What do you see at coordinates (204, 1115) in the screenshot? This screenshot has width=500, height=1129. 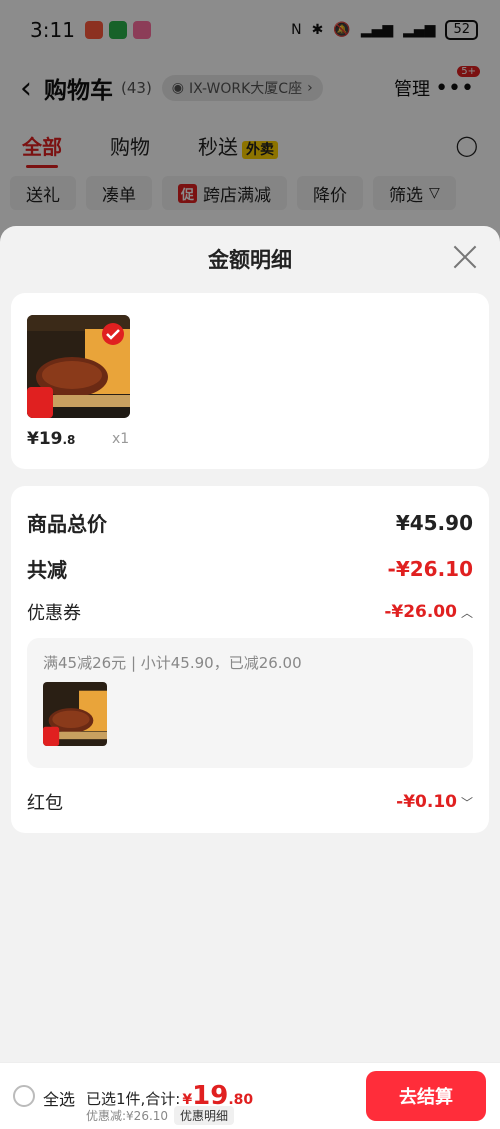 I see `discount-detail-button: 优惠明细` at bounding box center [204, 1115].